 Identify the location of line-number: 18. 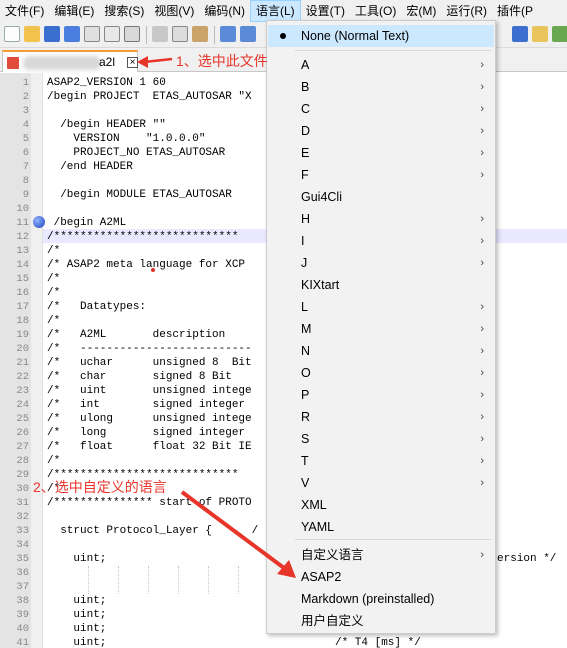
(22, 321).